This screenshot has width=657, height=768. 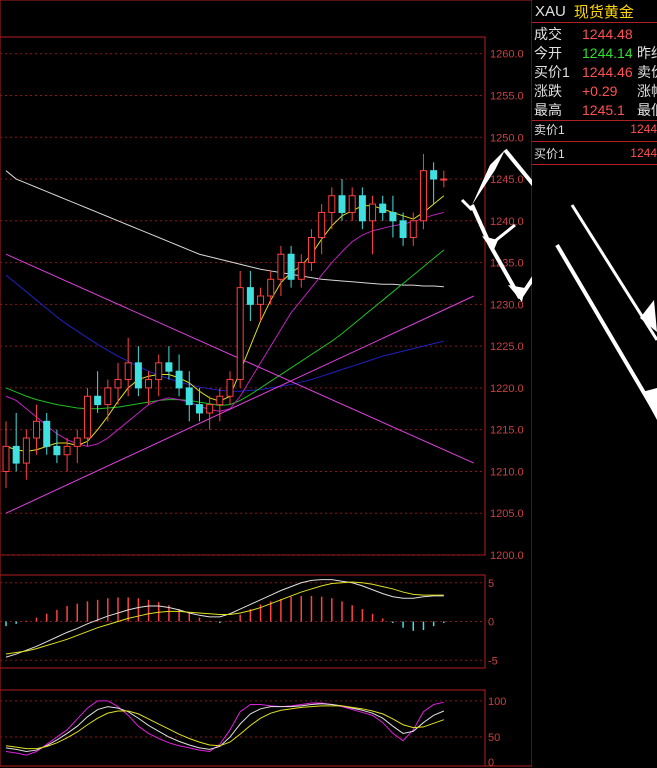 I want to click on symbol-code: XAU, so click(x=550, y=11).